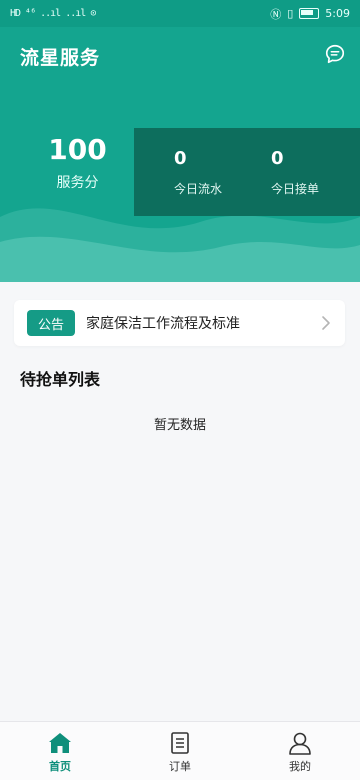 Image resolution: width=360 pixels, height=780 pixels. Describe the element at coordinates (198, 172) in the screenshot. I see `today-flow-stat: 0 今日流水` at that location.